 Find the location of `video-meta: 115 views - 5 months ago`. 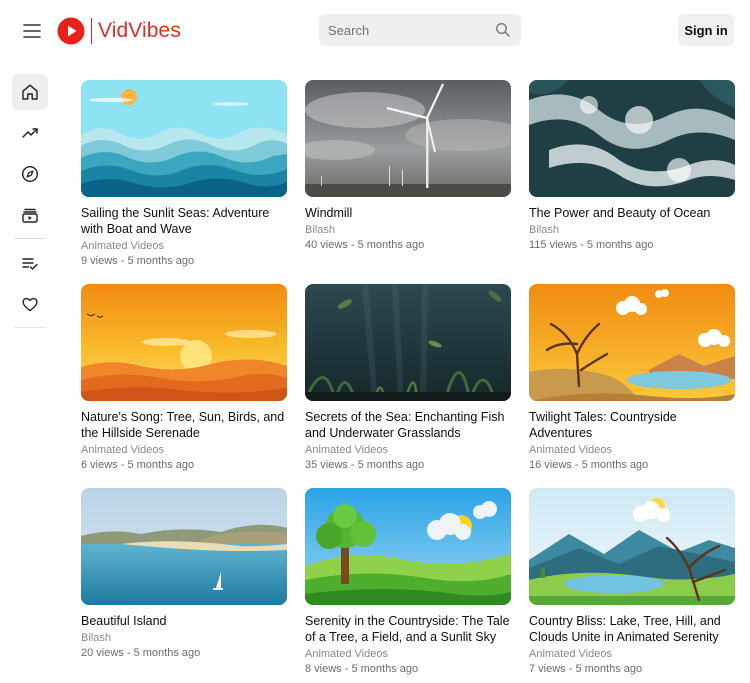

video-meta: 115 views - 5 months ago is located at coordinates (591, 245).